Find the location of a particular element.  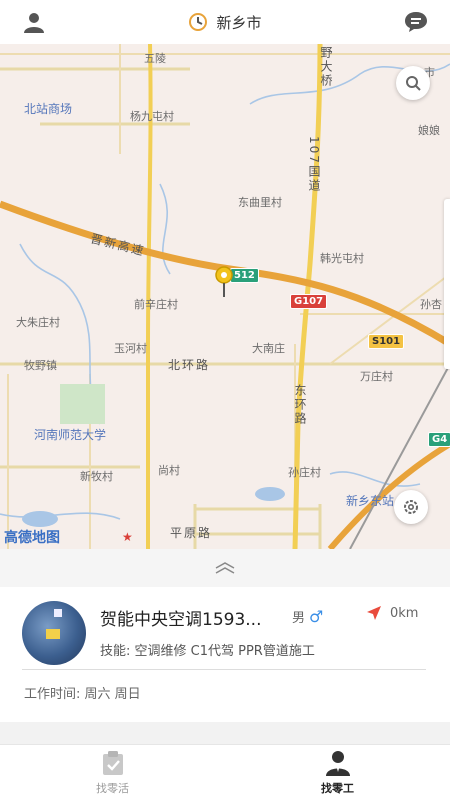

map-label-shangcun: 尚村 is located at coordinates (169, 470).